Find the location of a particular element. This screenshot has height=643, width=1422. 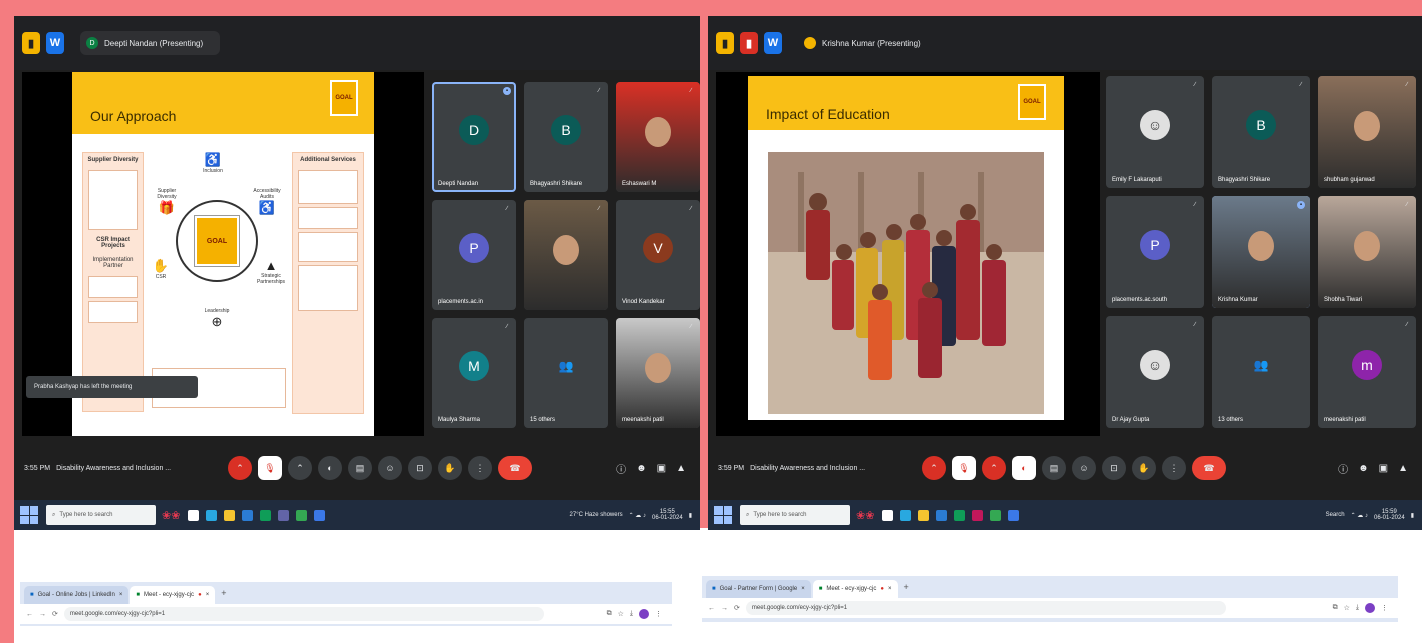

star-icon: ☆ is located at coordinates (621, 614).